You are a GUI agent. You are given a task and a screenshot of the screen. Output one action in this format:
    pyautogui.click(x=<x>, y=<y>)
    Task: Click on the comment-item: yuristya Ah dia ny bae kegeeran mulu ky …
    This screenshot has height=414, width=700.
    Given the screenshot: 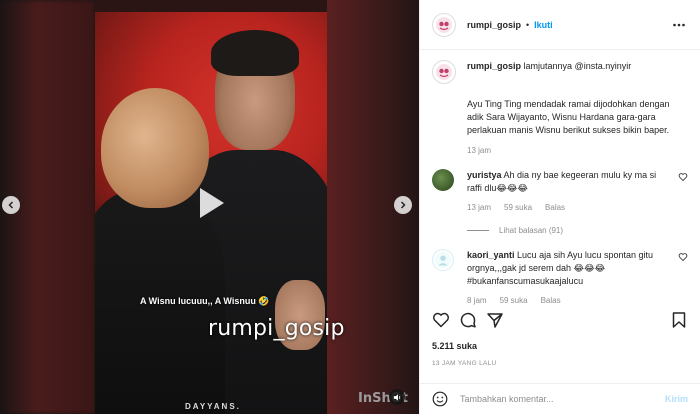 What is the action you would take?
    pyautogui.click(x=560, y=182)
    